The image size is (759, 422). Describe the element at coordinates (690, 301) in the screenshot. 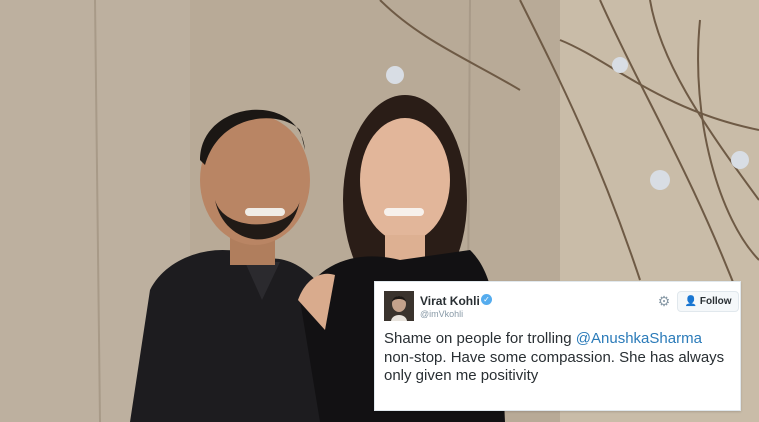

I see `add-user-icon: 👤` at that location.